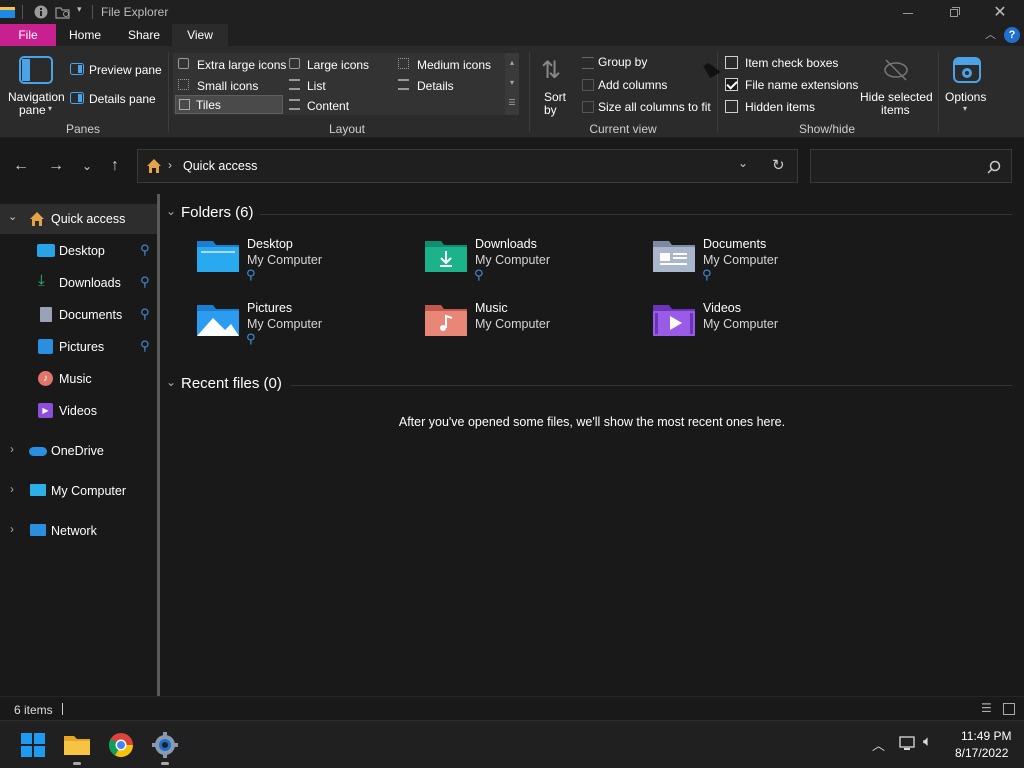 The height and width of the screenshot is (768, 1024). Describe the element at coordinates (125, 70) in the screenshot. I see `preview-pane-label: Preview pane` at that location.